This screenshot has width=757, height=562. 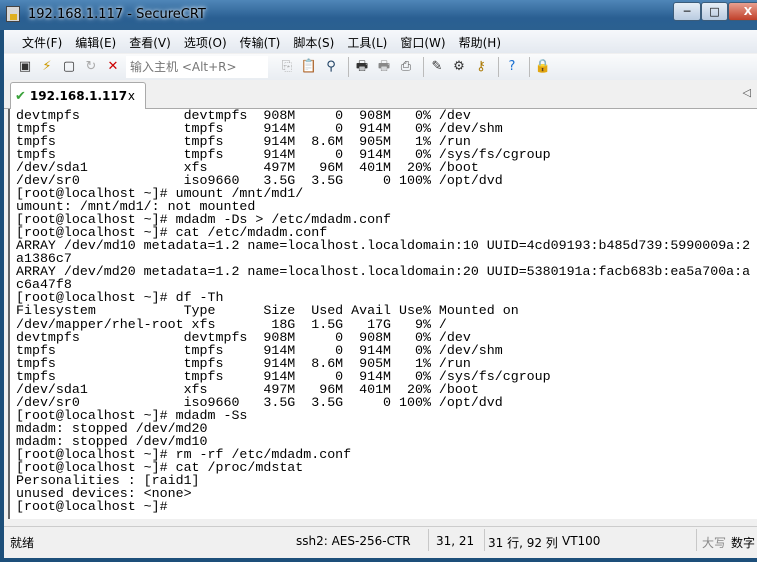 What do you see at coordinates (384, 67) in the screenshot?
I see `print-selection-icon: 🖶` at bounding box center [384, 67].